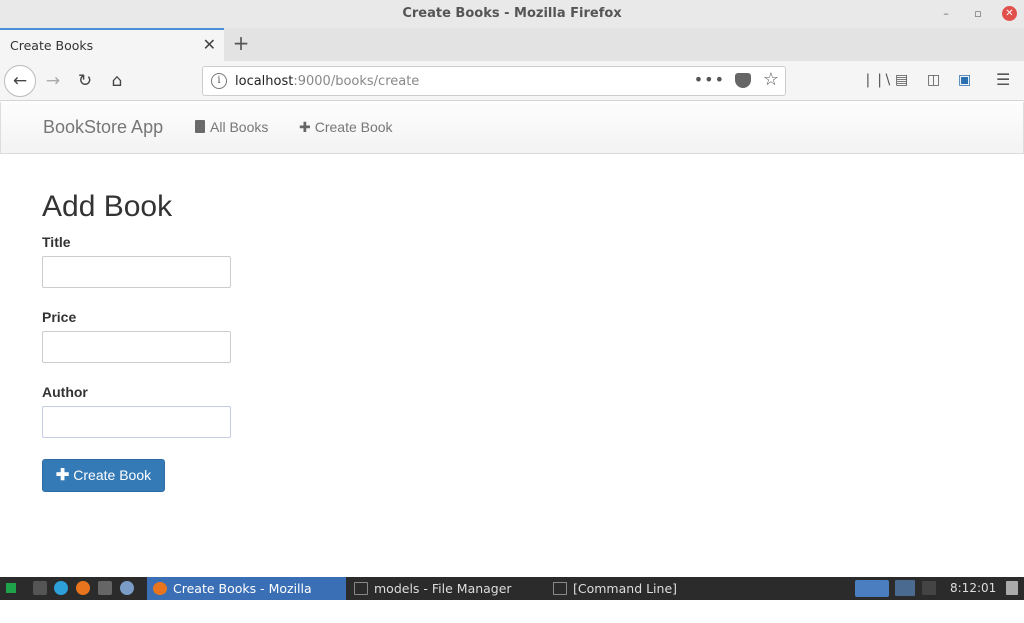  I want to click on site-info-icon: i, so click(219, 81).